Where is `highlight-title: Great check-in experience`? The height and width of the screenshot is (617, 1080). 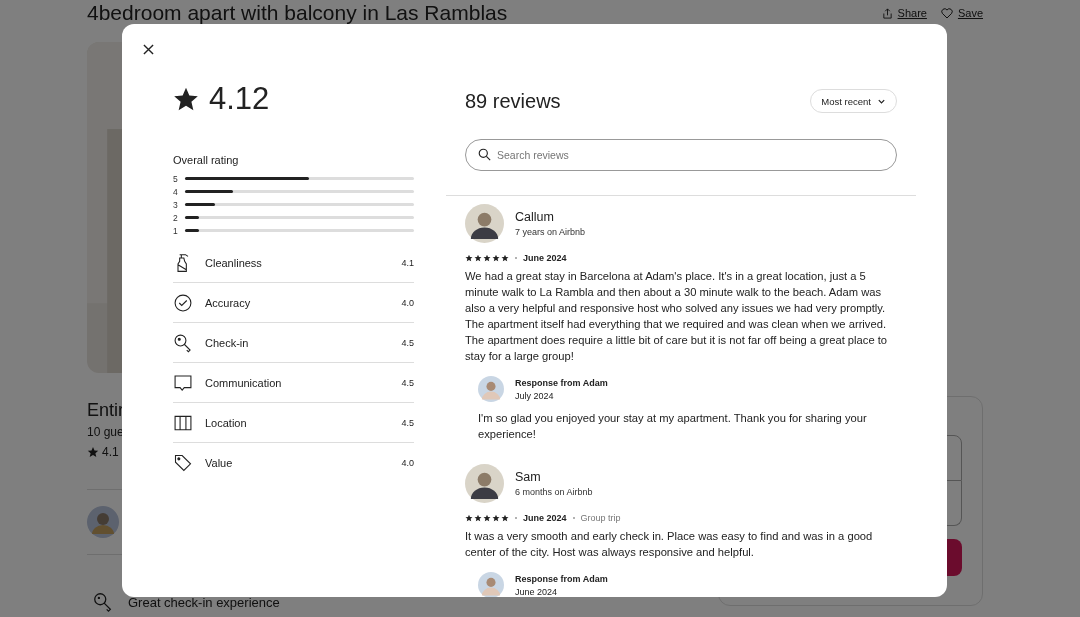 highlight-title: Great check-in experience is located at coordinates (204, 602).